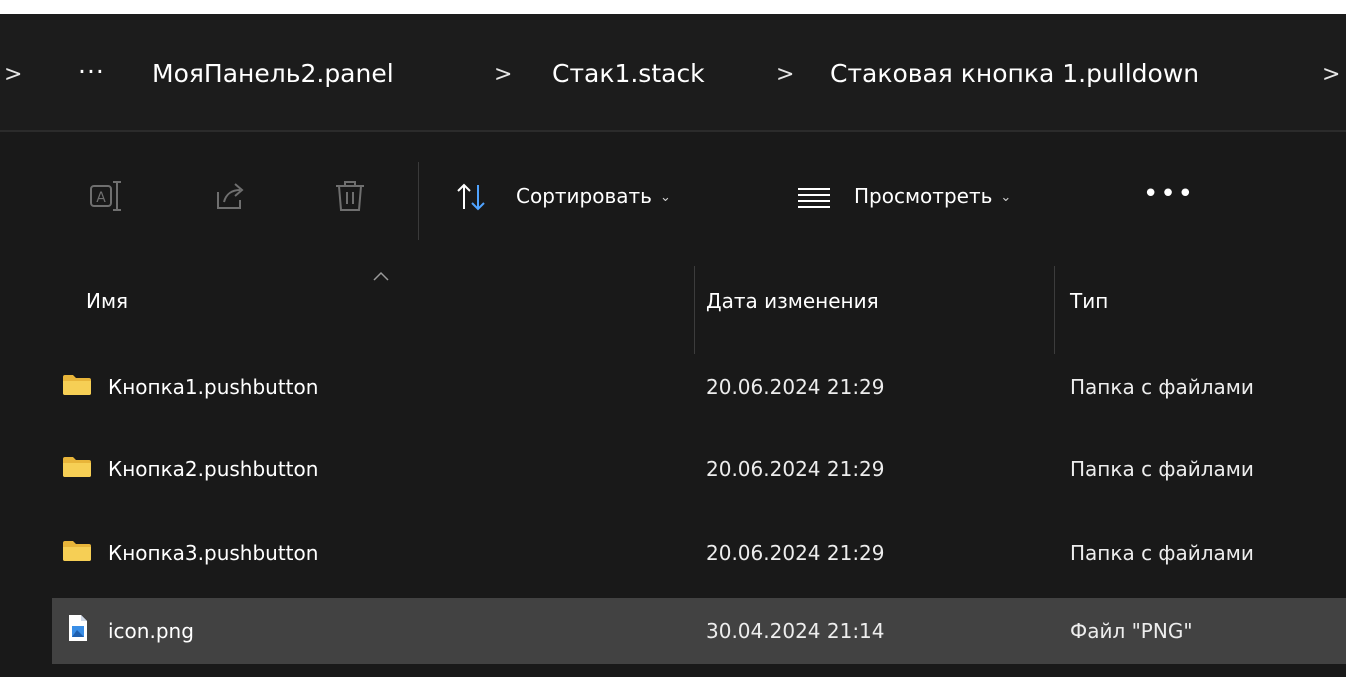  Describe the element at coordinates (923, 196) in the screenshot. I see `view-label: Просмотреть` at that location.